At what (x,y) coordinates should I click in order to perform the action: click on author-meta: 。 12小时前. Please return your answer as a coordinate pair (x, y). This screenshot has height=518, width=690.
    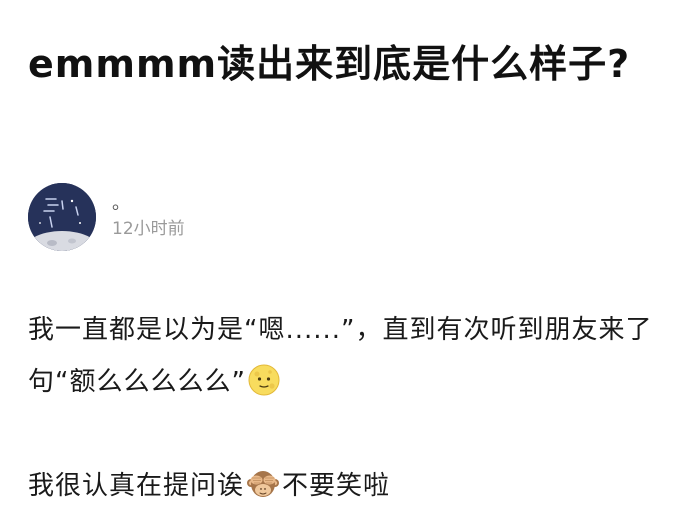
    Looking at the image, I should click on (148, 217).